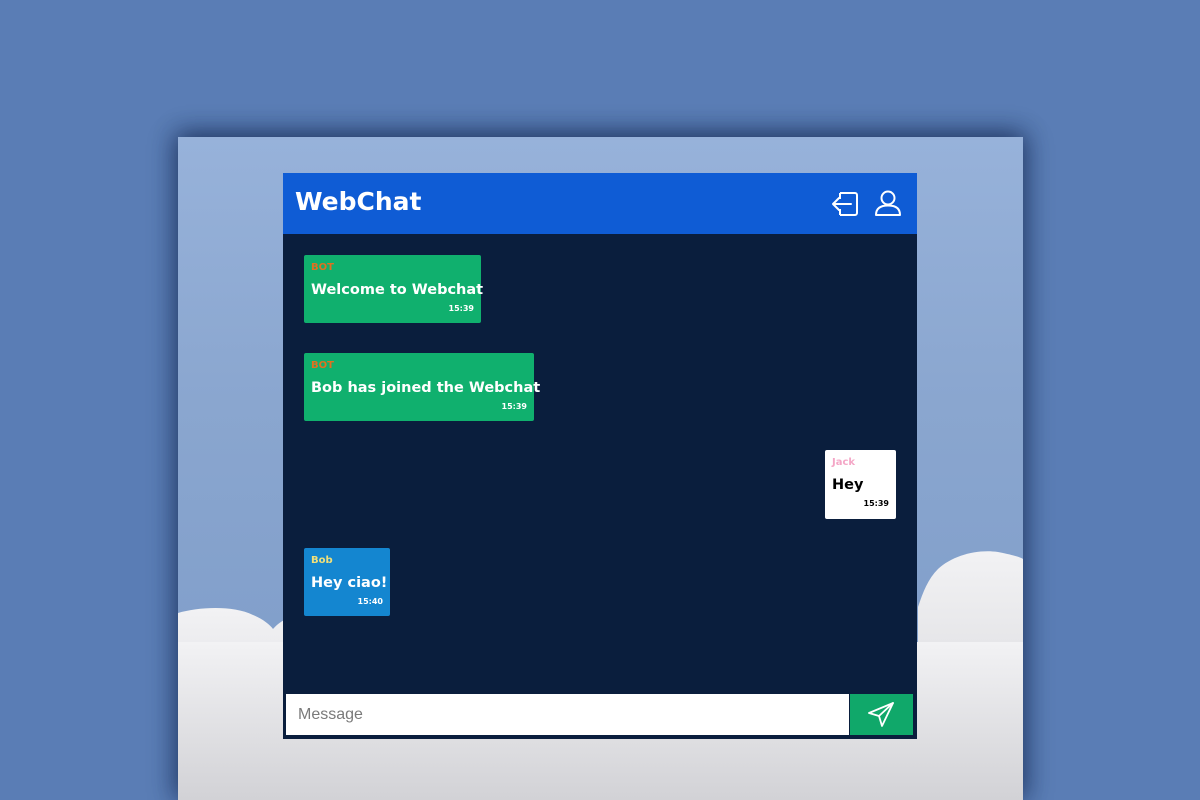 Image resolution: width=1200 pixels, height=800 pixels. Describe the element at coordinates (349, 583) in the screenshot. I see `message-text: Hey ciao!` at that location.